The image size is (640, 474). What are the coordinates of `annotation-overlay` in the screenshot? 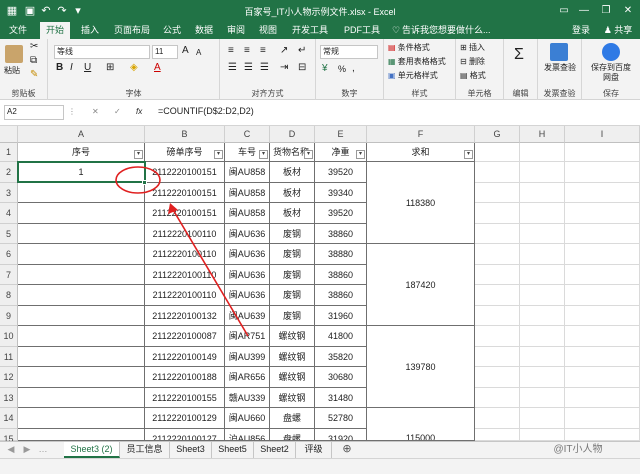 It's located at (182, 251).